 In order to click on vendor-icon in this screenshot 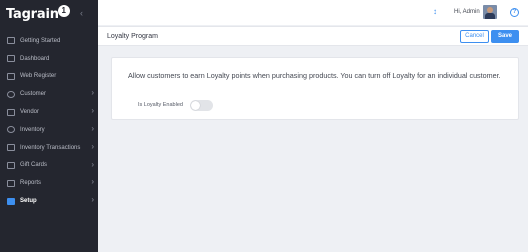, I will do `click(11, 112)`.